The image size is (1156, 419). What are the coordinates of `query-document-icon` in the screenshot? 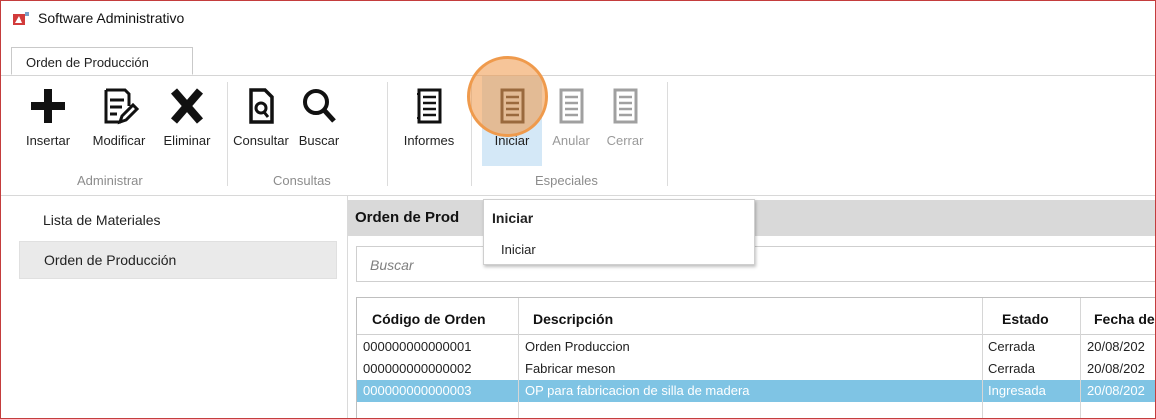 It's located at (261, 106).